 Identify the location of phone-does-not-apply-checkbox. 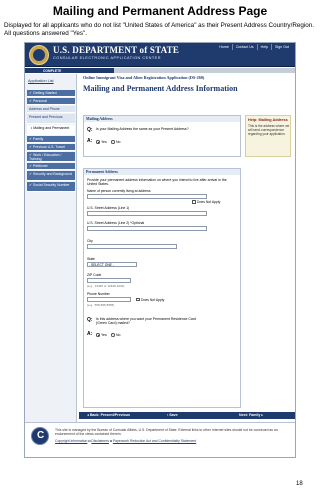
(138, 299).